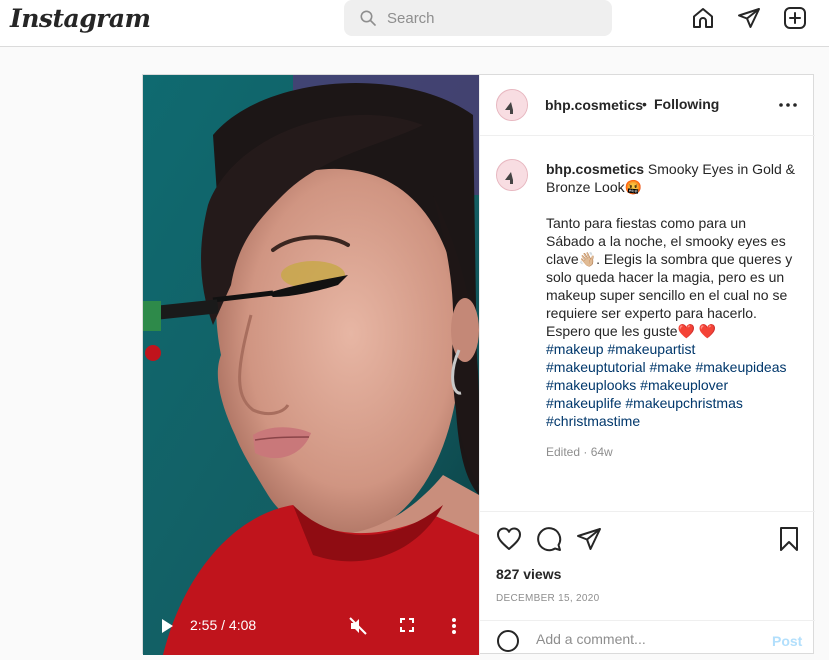  Describe the element at coordinates (368, 18) in the screenshot. I see `search-icon` at that location.